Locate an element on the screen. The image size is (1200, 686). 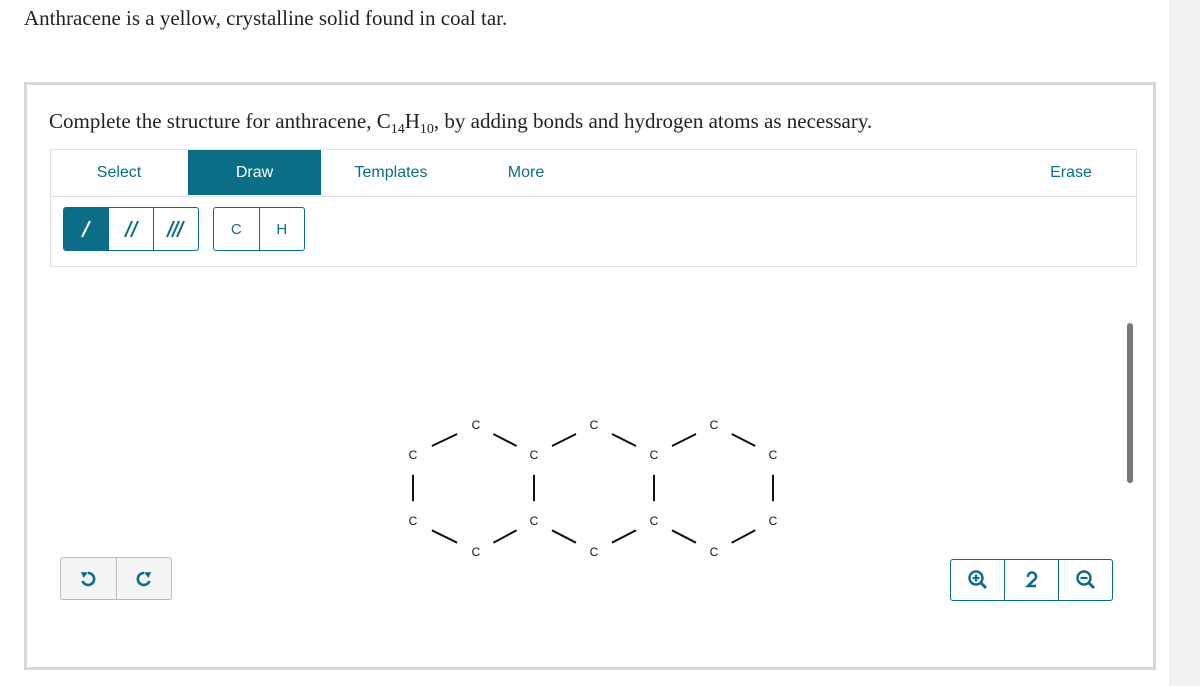
zoom-out-icon is located at coordinates (1085, 580).